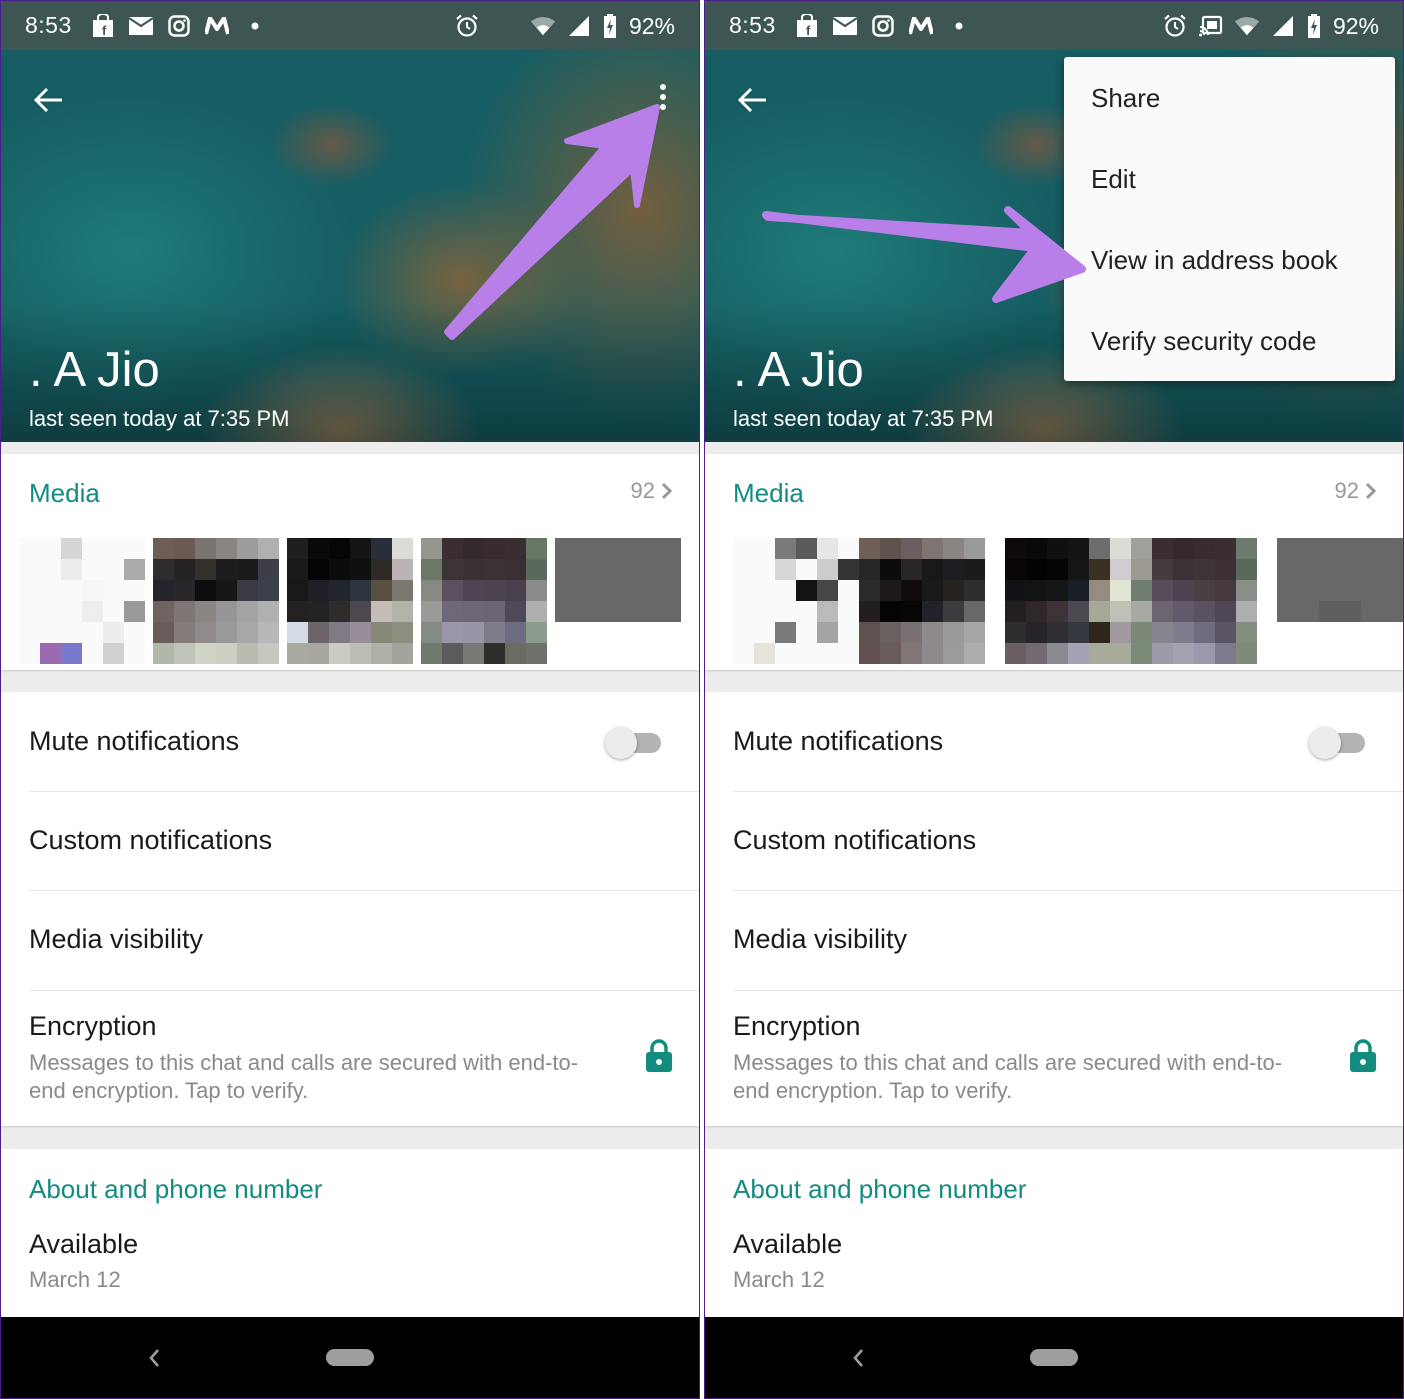 Image resolution: width=1404 pixels, height=1399 pixels. Describe the element at coordinates (1126, 98) in the screenshot. I see `menu-item-label: Share` at that location.